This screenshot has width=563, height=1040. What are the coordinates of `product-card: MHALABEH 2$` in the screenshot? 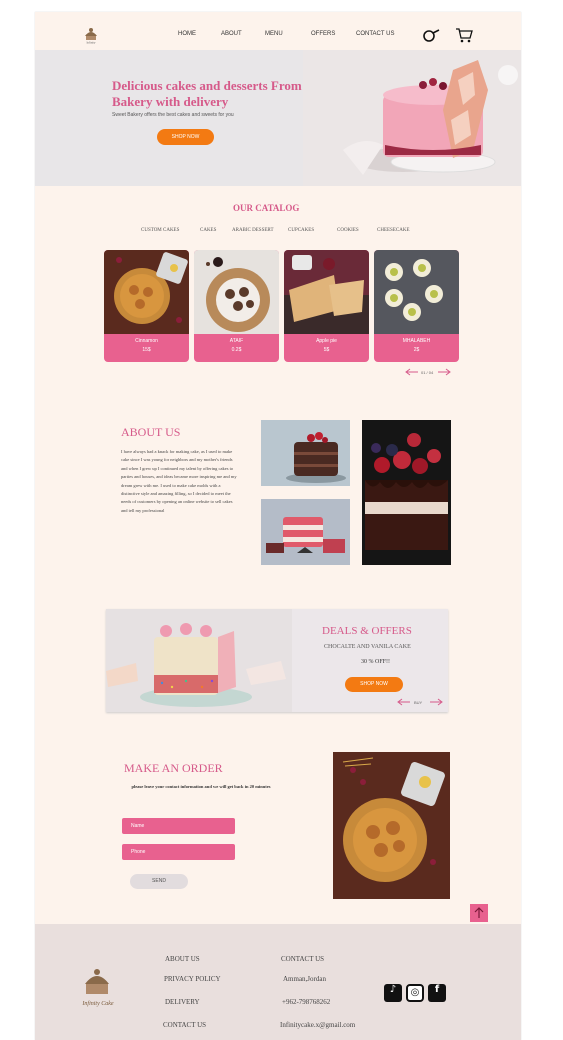 It's located at (416, 306).